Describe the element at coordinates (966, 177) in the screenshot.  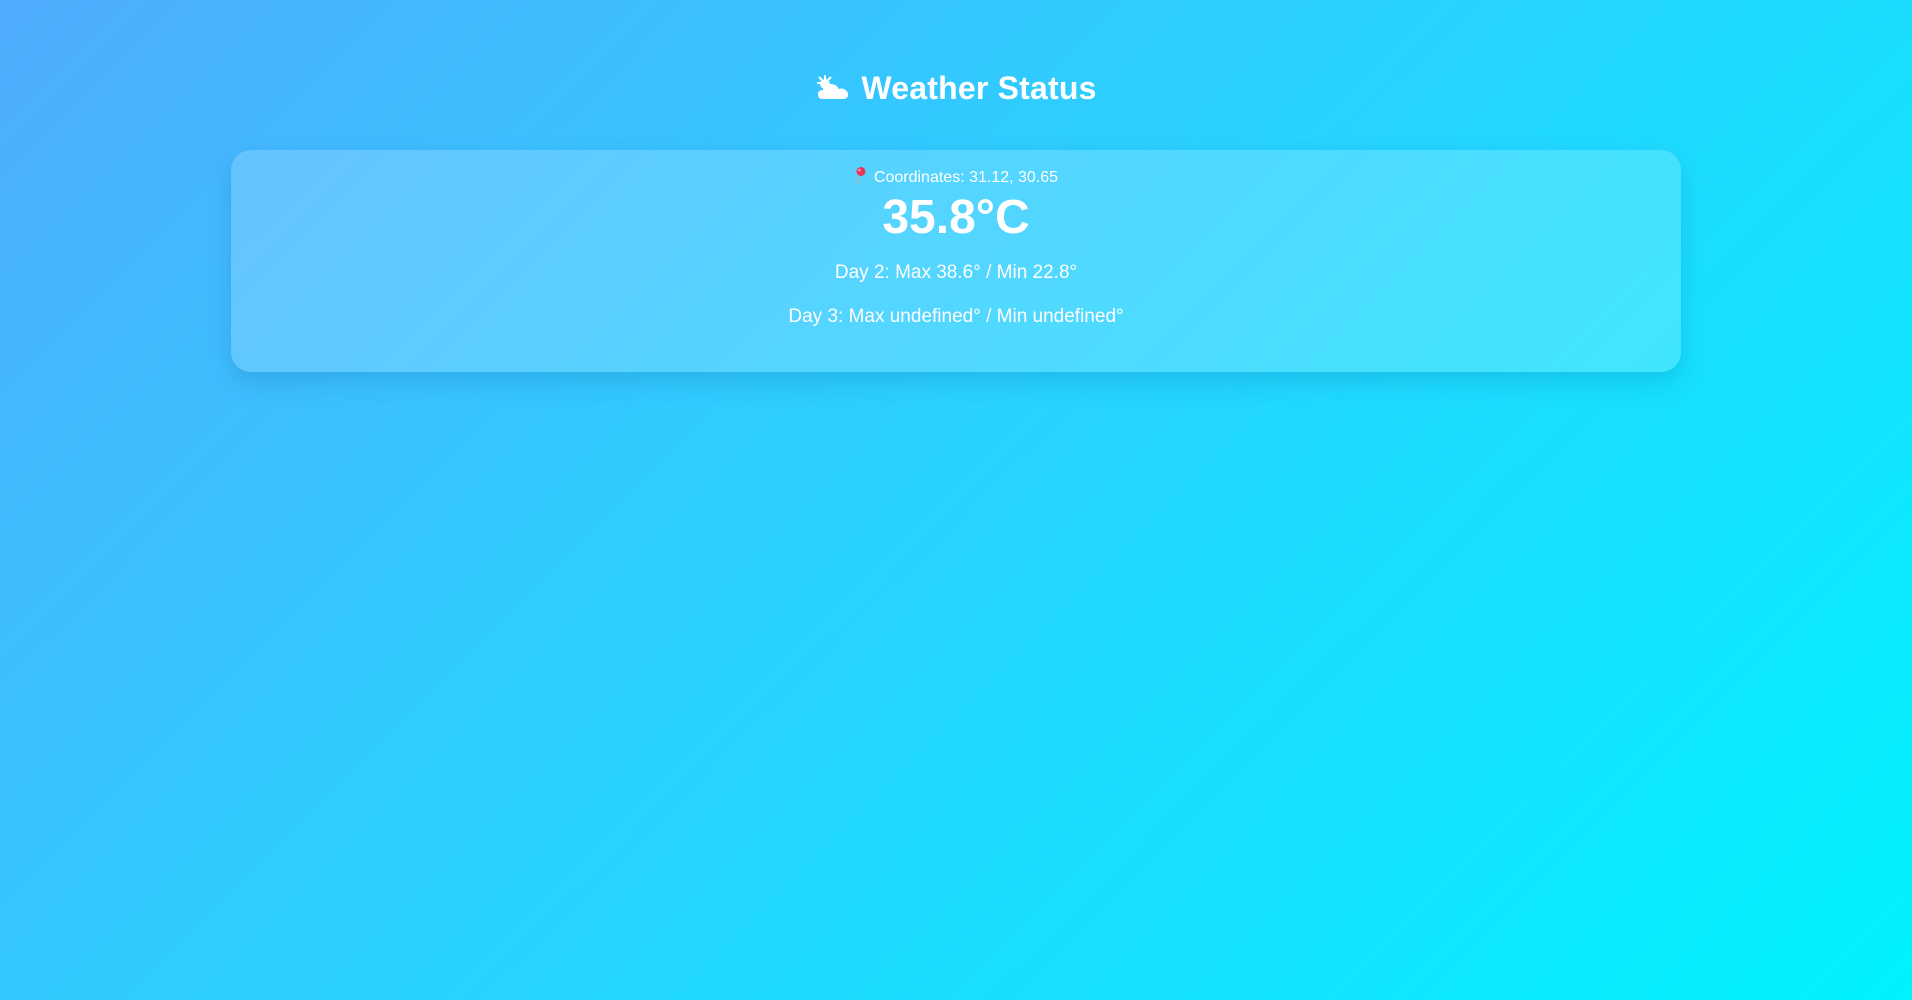
I see `coordinates-text: Coordinates: 31.12, 30.65` at that location.